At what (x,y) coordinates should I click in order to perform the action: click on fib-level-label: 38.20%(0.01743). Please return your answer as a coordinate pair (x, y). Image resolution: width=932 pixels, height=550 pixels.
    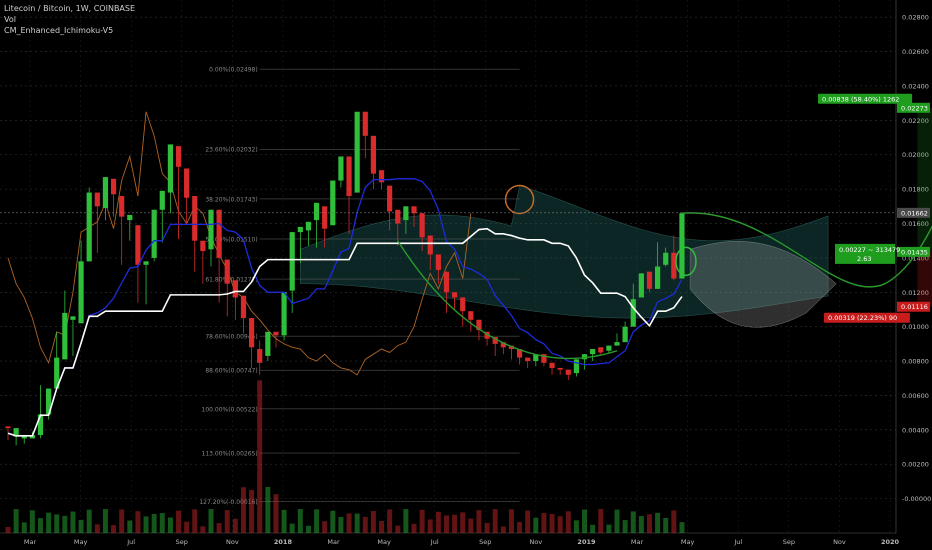
    Looking at the image, I should click on (231, 199).